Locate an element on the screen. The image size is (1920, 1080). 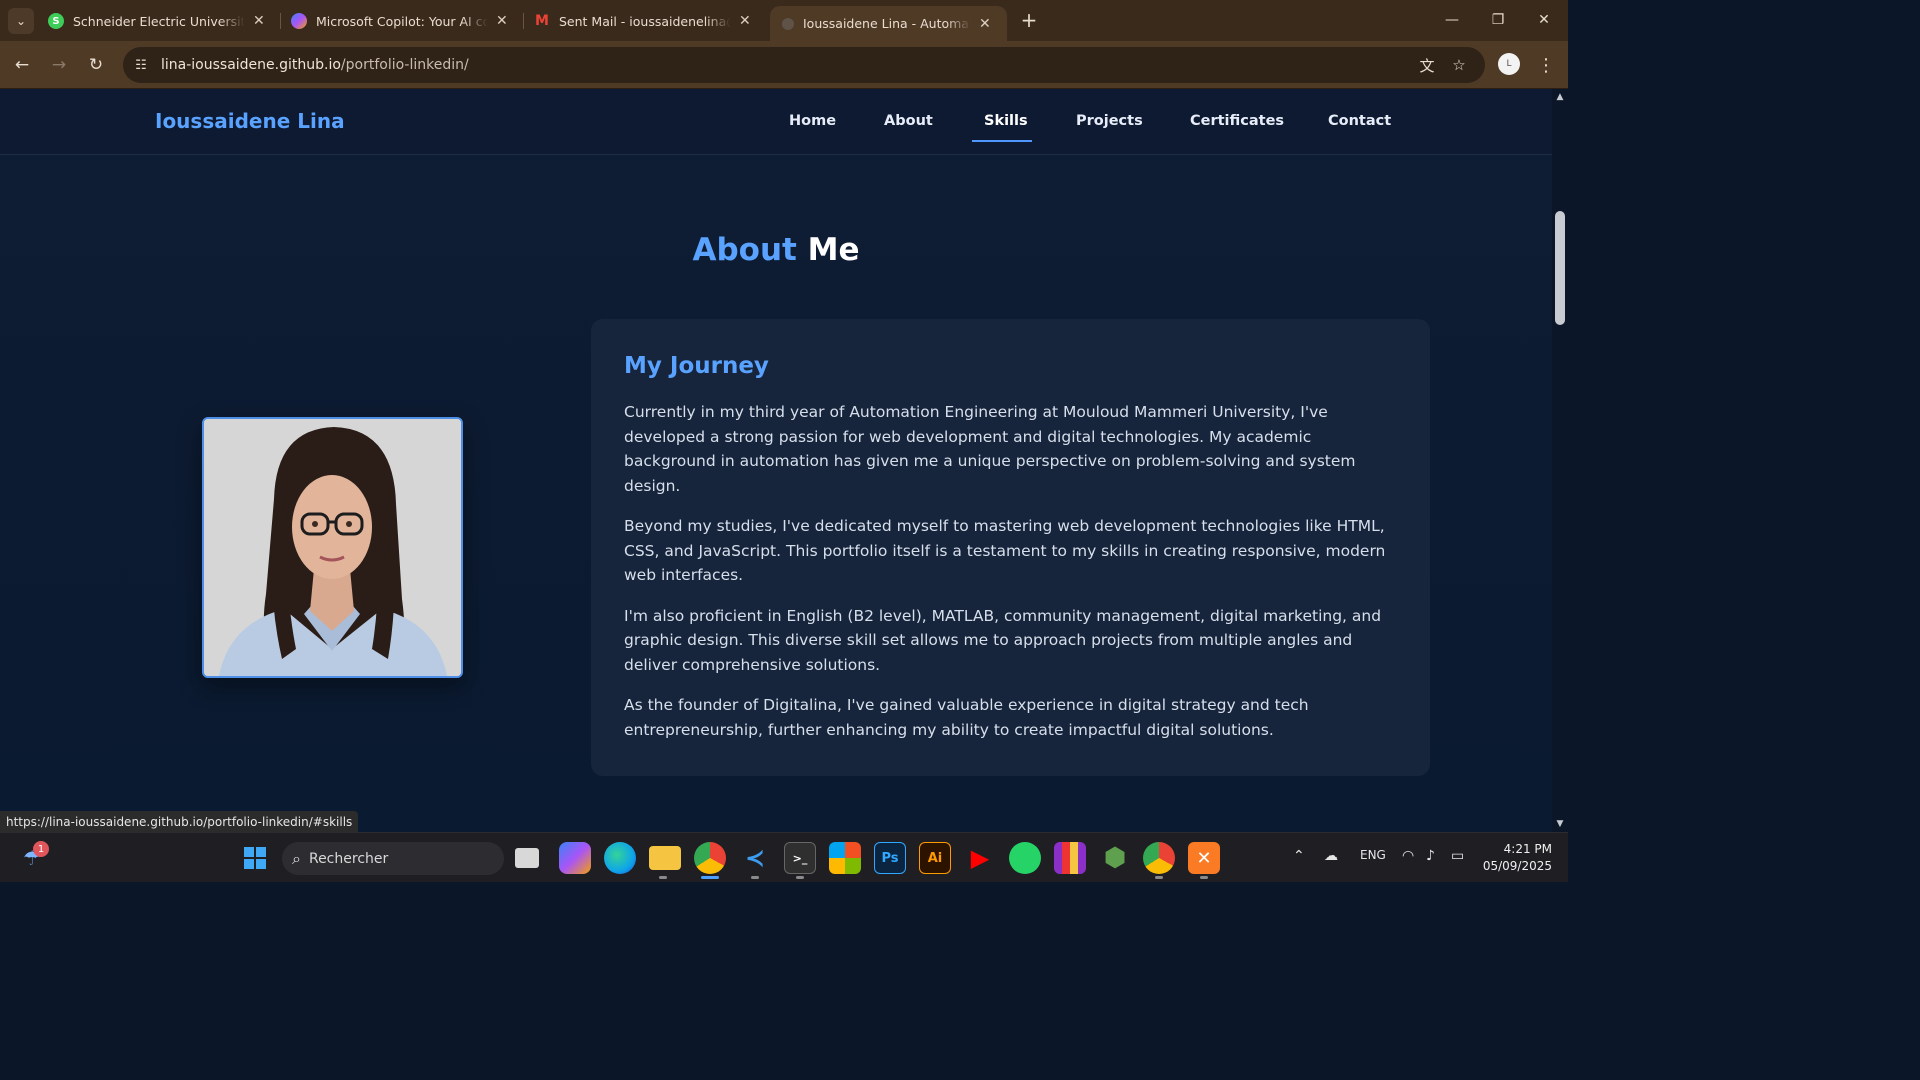
translate-icon: 文 is located at coordinates (1427, 65).